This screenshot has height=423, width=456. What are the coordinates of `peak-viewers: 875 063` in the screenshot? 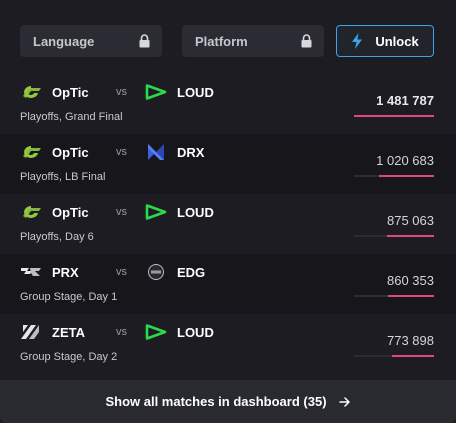 It's located at (410, 220).